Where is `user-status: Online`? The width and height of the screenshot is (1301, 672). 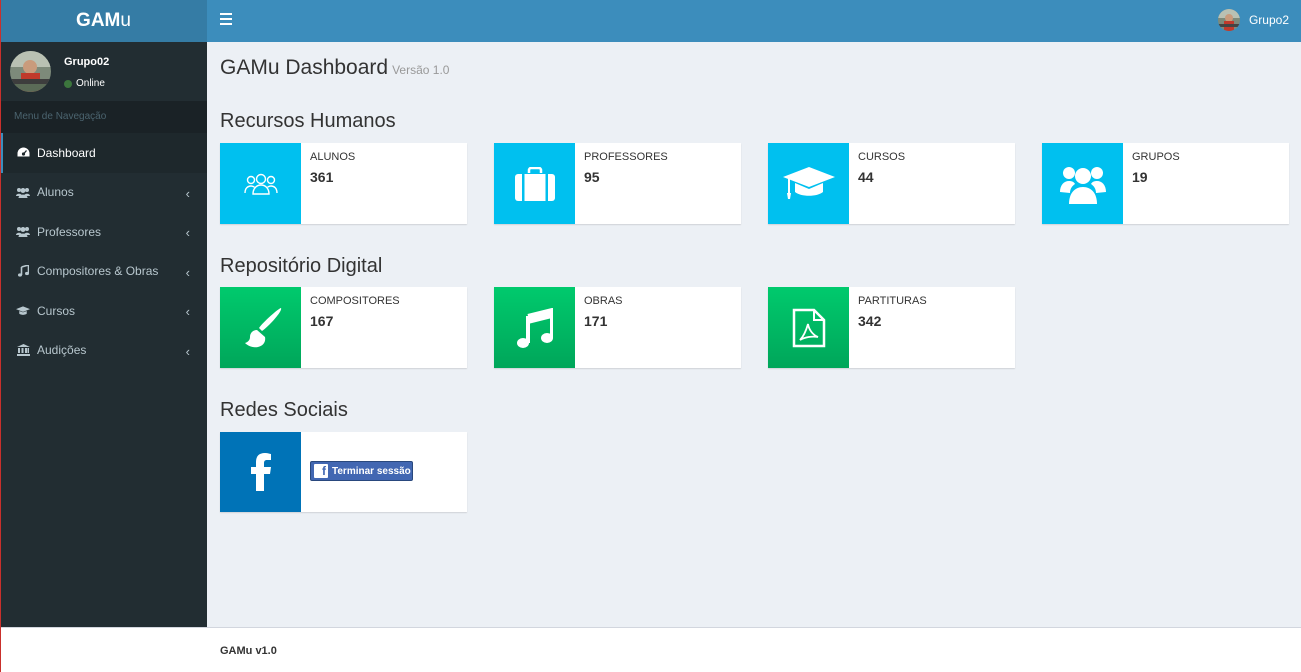 user-status: Online is located at coordinates (84, 83).